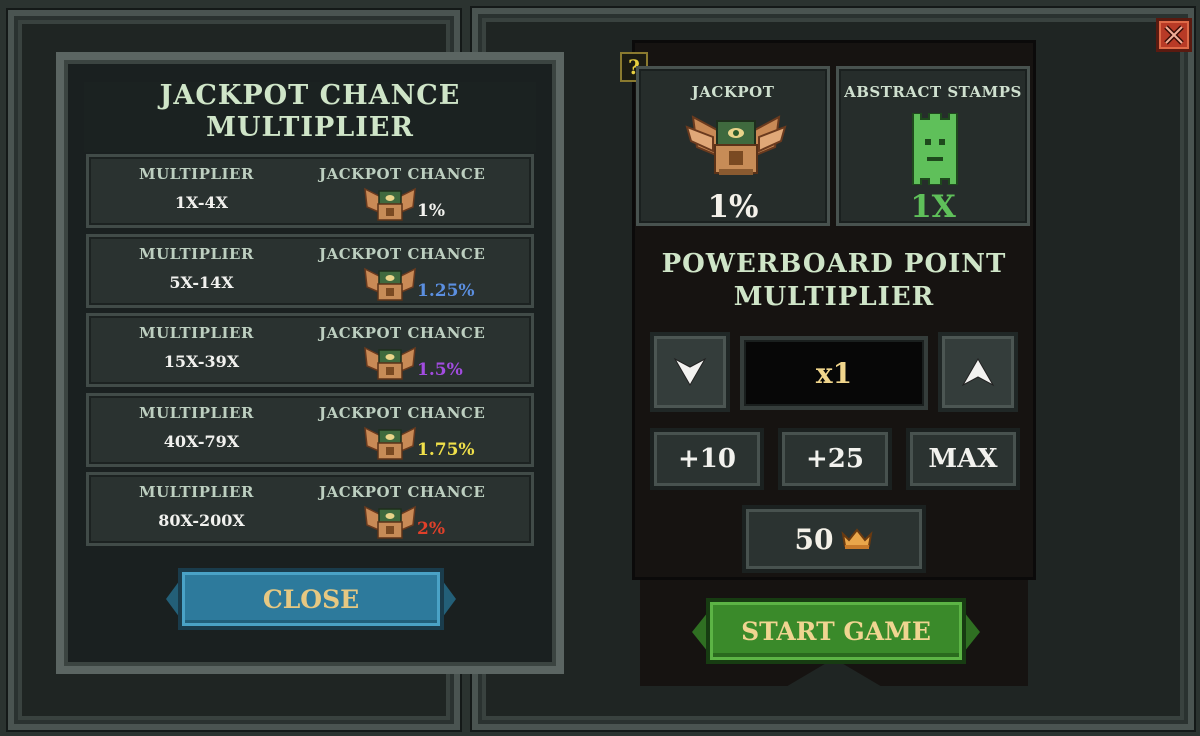  I want to click on max-button: MAX, so click(963, 459).